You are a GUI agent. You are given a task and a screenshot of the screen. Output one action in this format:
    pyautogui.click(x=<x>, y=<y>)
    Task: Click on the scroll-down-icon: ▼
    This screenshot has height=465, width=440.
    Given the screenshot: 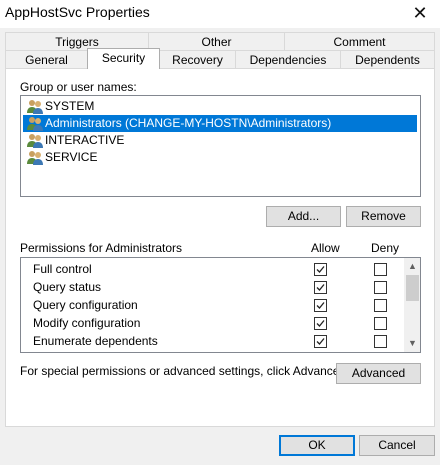 What is the action you would take?
    pyautogui.click(x=412, y=343)
    